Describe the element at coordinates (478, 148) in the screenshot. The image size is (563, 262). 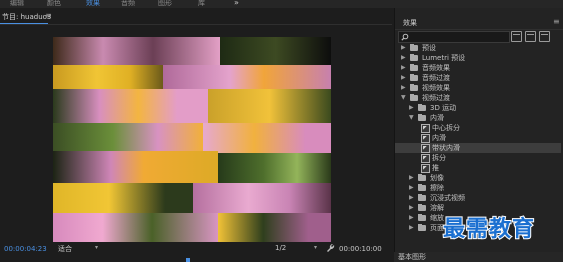
I see `tree-item-band-slide: 带状内滑` at that location.